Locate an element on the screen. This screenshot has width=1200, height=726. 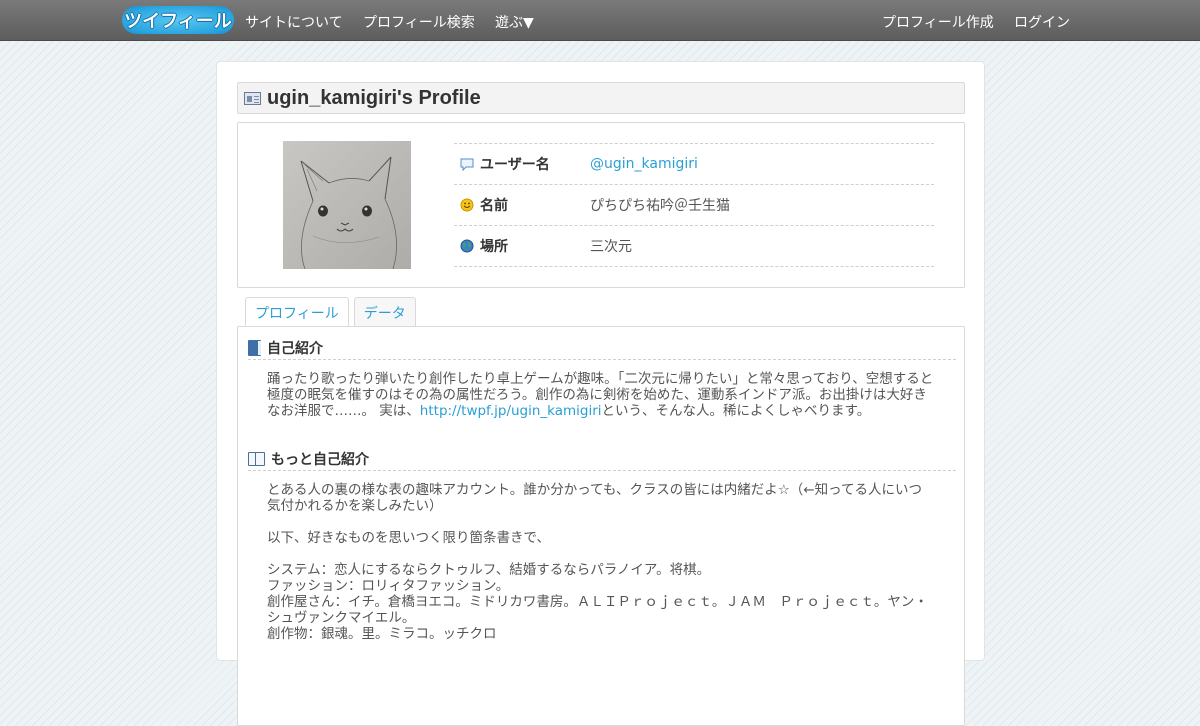
info-row-location: 場所 三次元 is located at coordinates (694, 246).